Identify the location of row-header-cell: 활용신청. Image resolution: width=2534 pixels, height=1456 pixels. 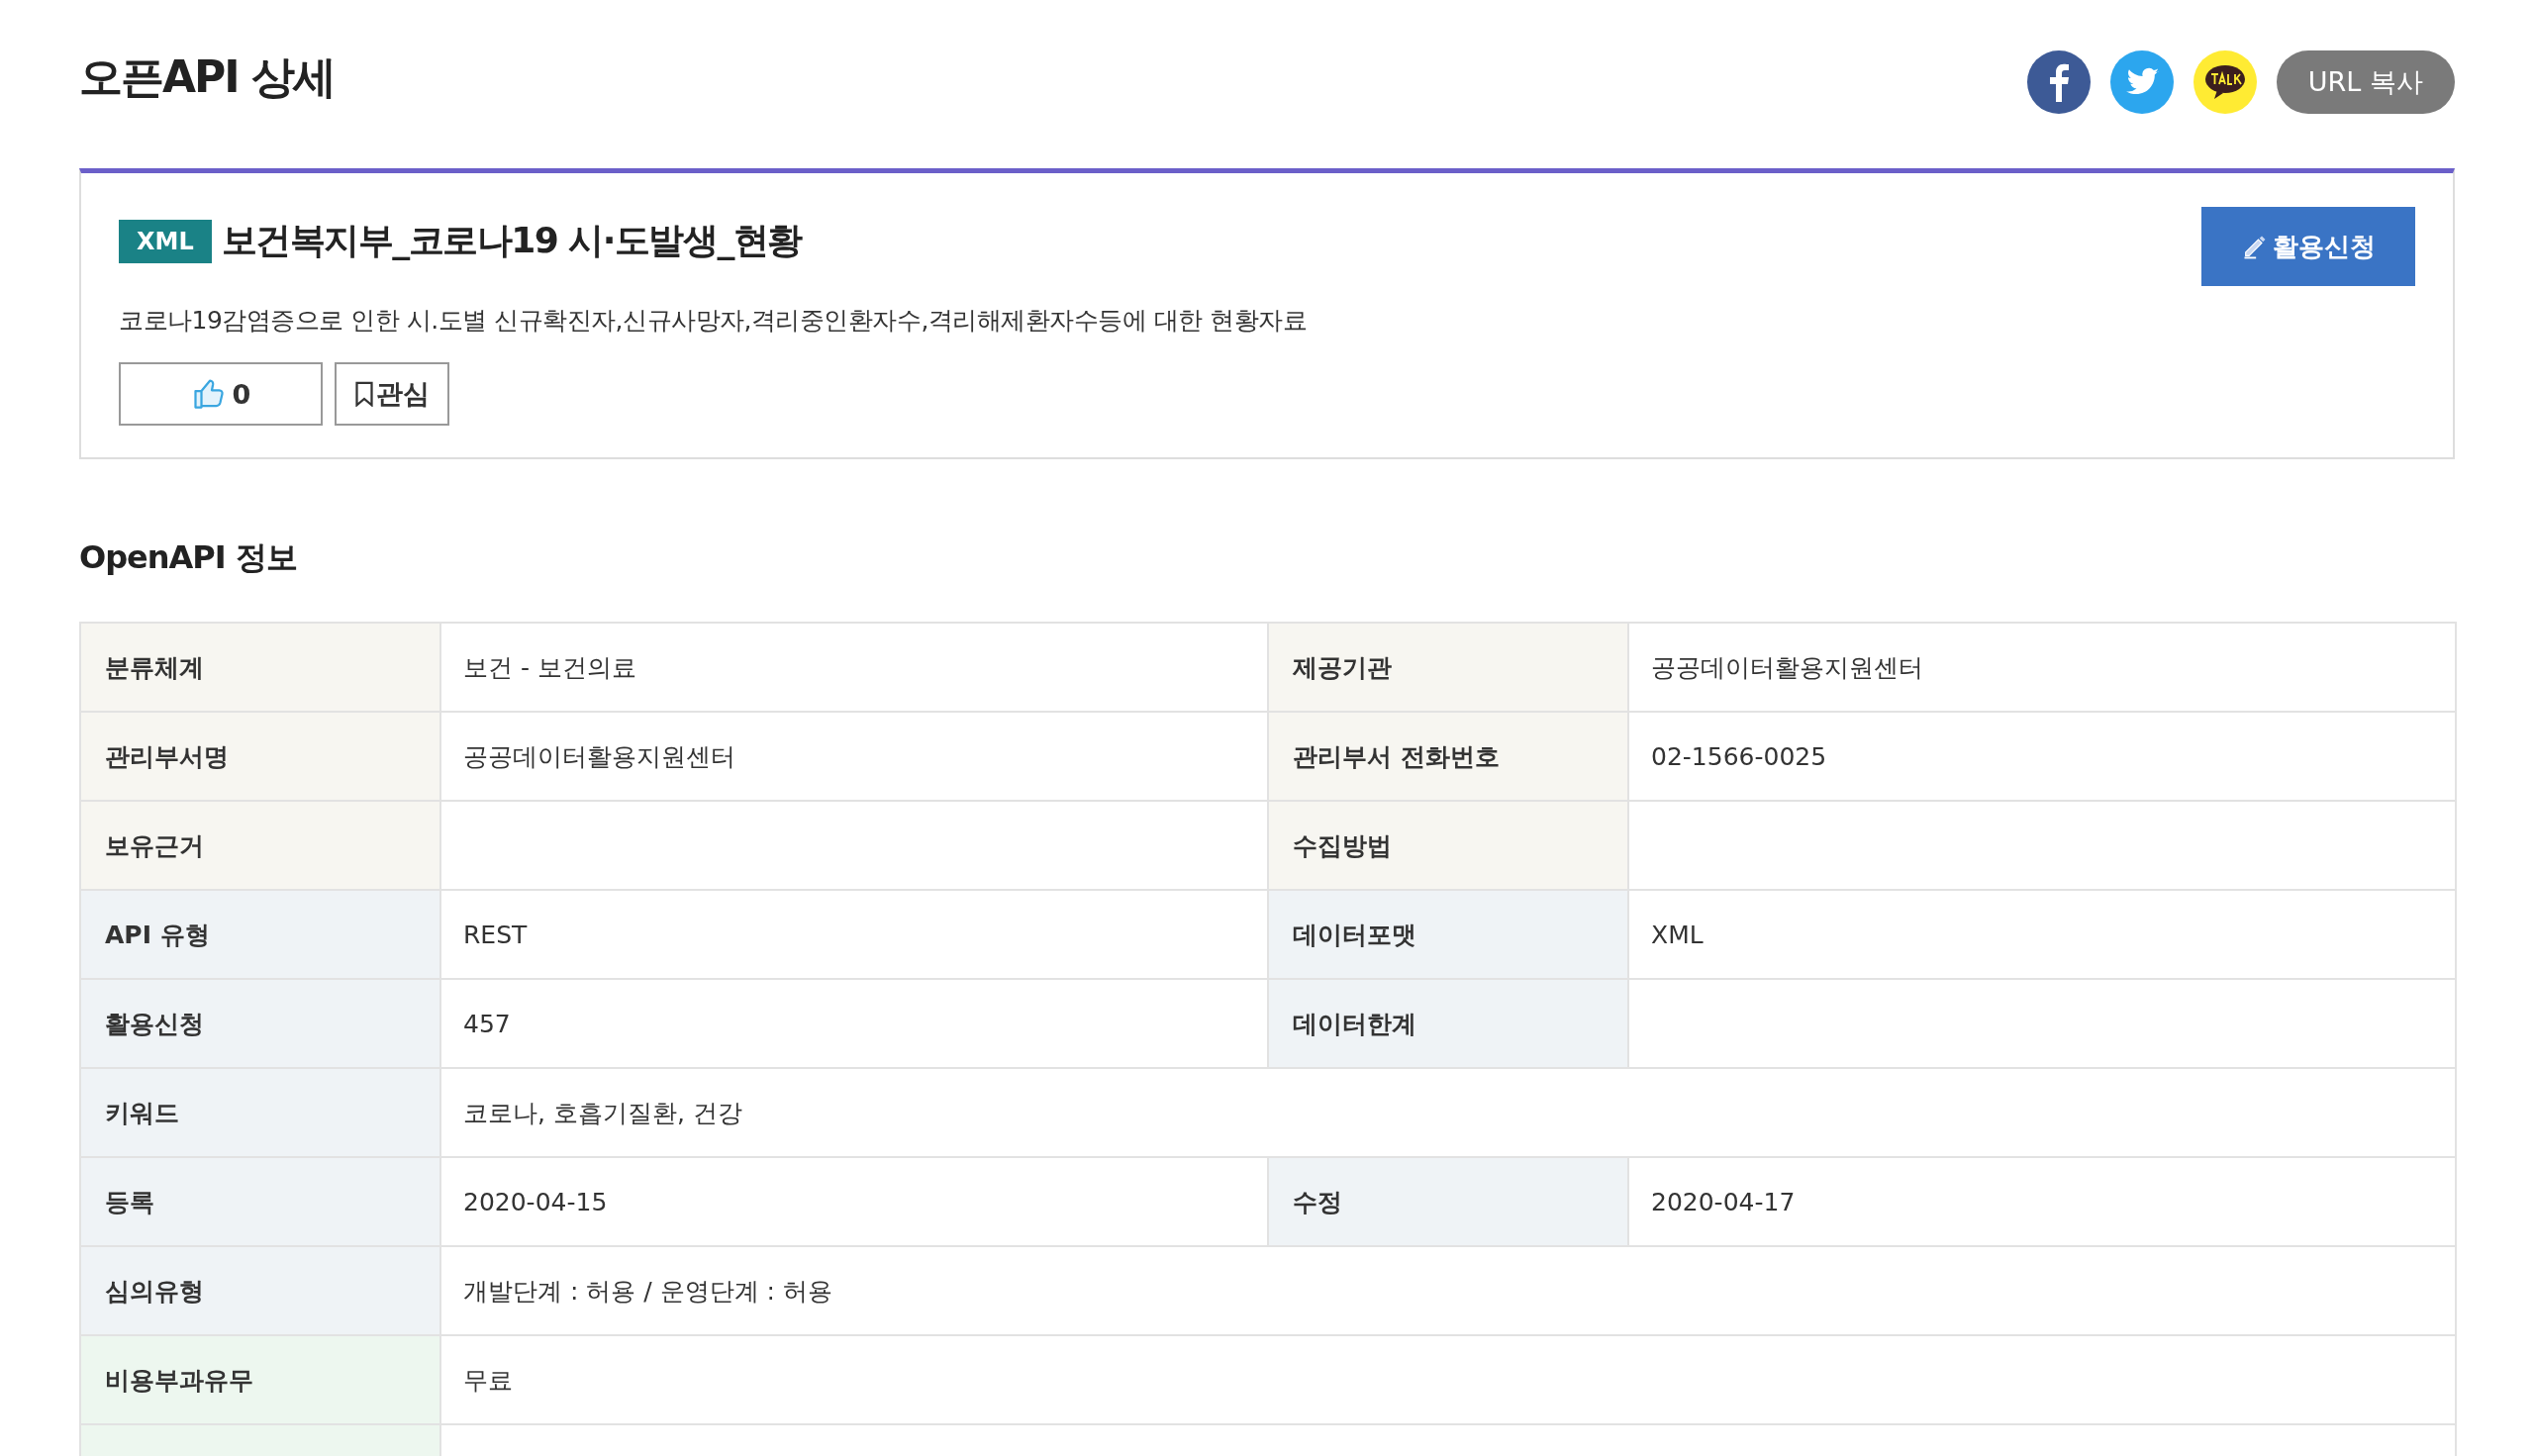
(260, 1024).